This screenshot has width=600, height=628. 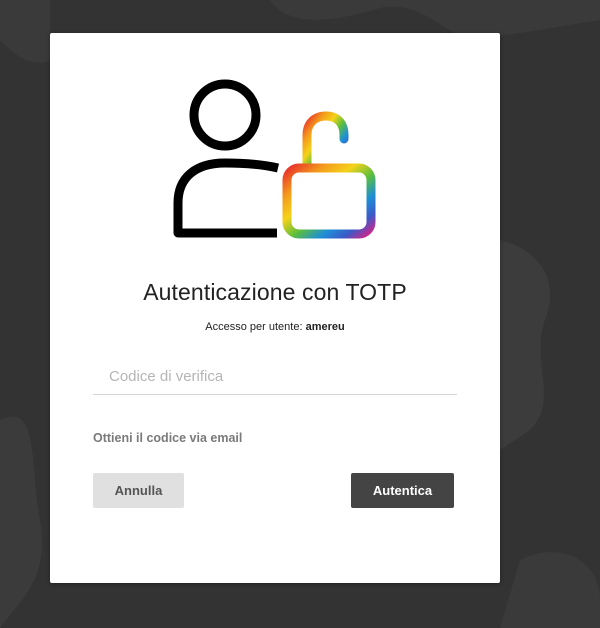 What do you see at coordinates (275, 377) in the screenshot?
I see `verification-code-input` at bounding box center [275, 377].